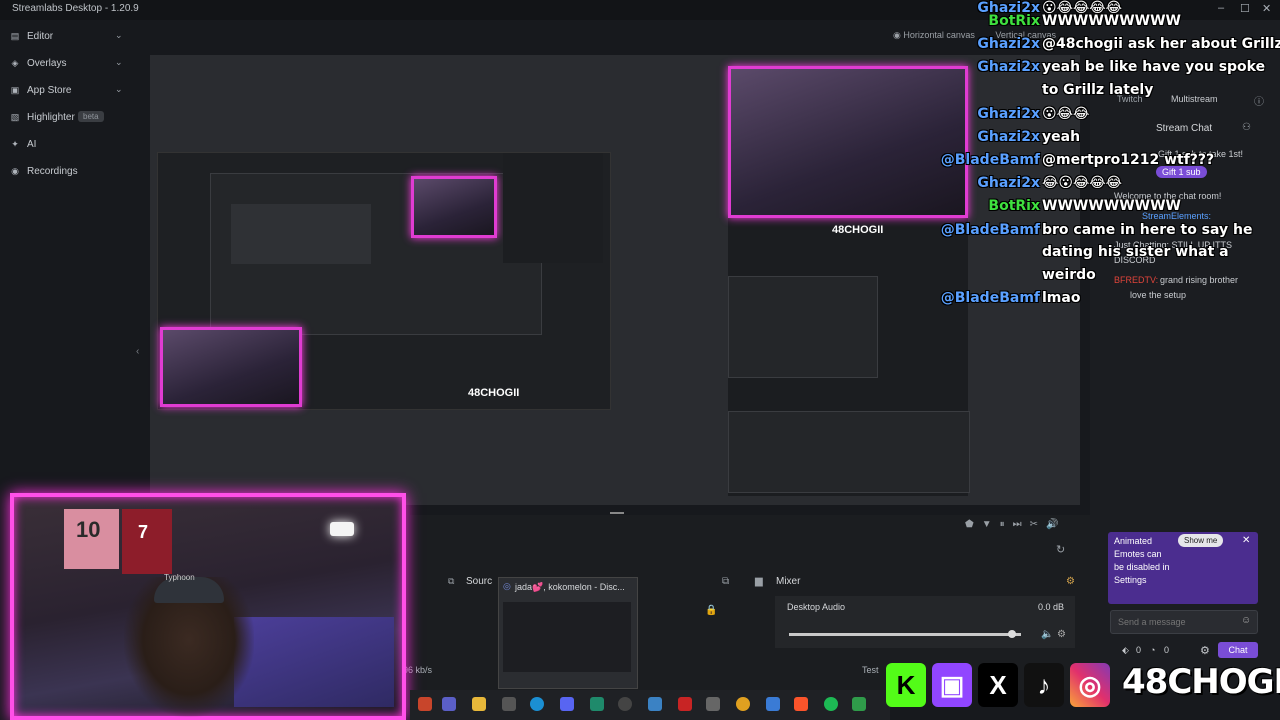 The image size is (1280, 720). I want to click on speaker-icon: 🔈, so click(1047, 634).